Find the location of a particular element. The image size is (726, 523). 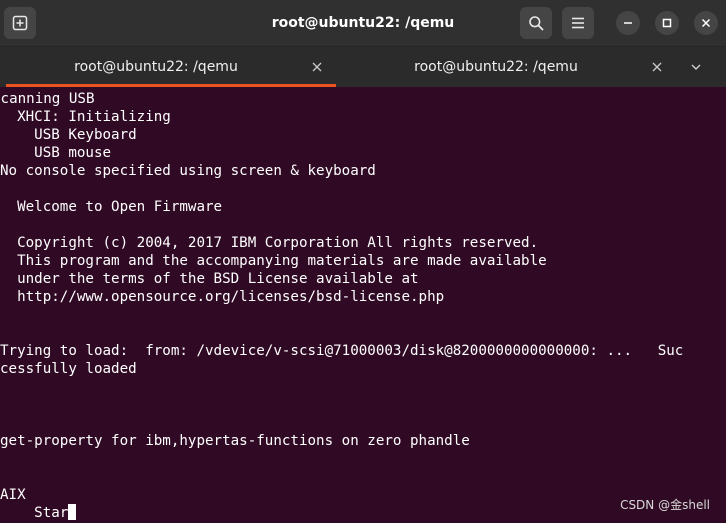

minimize-button is located at coordinates (628, 23).